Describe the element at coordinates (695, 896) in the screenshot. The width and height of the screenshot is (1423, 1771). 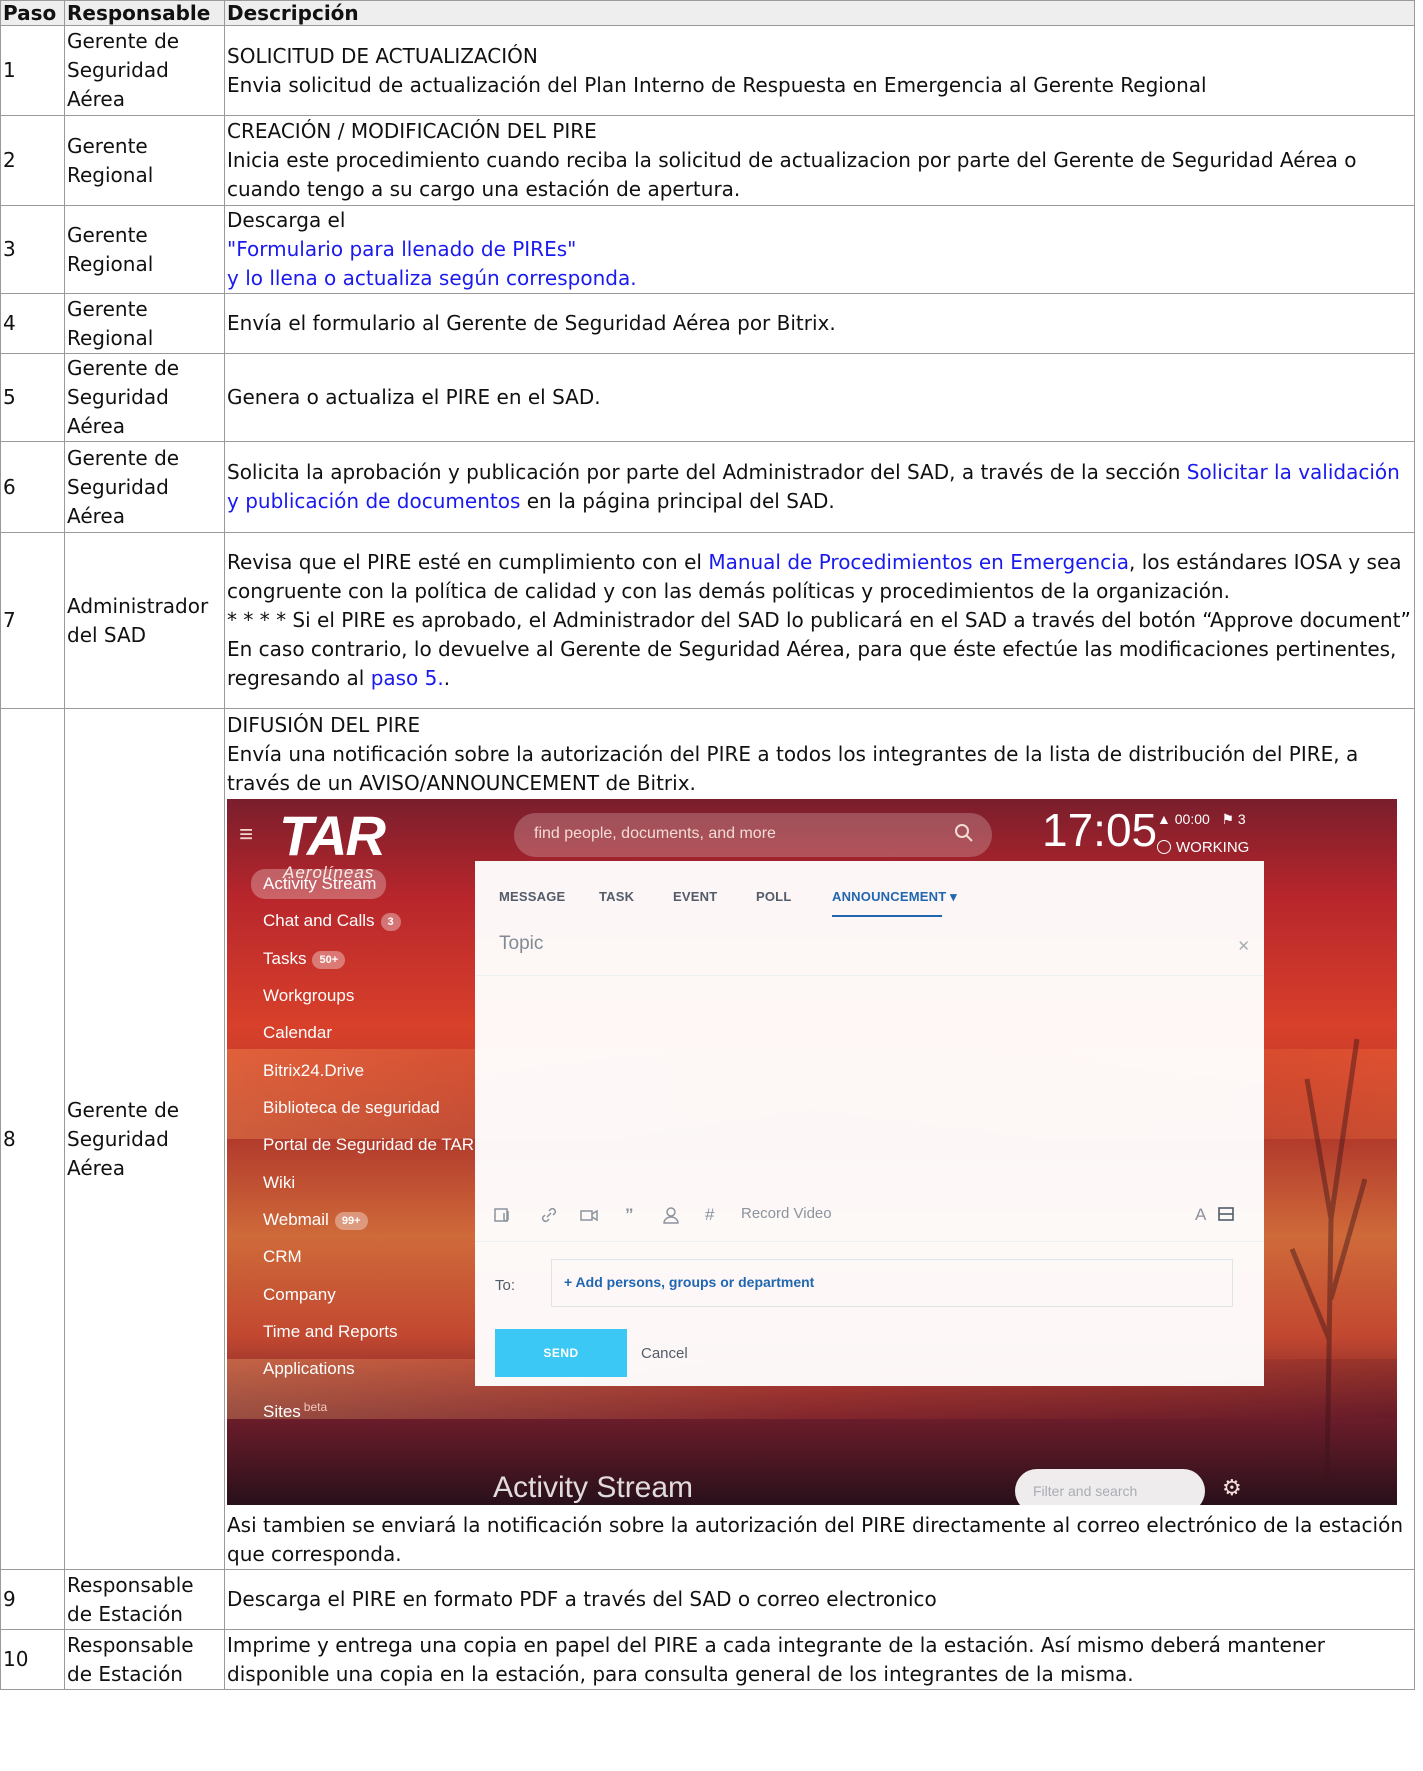
I see `tab-event: EVENT` at that location.